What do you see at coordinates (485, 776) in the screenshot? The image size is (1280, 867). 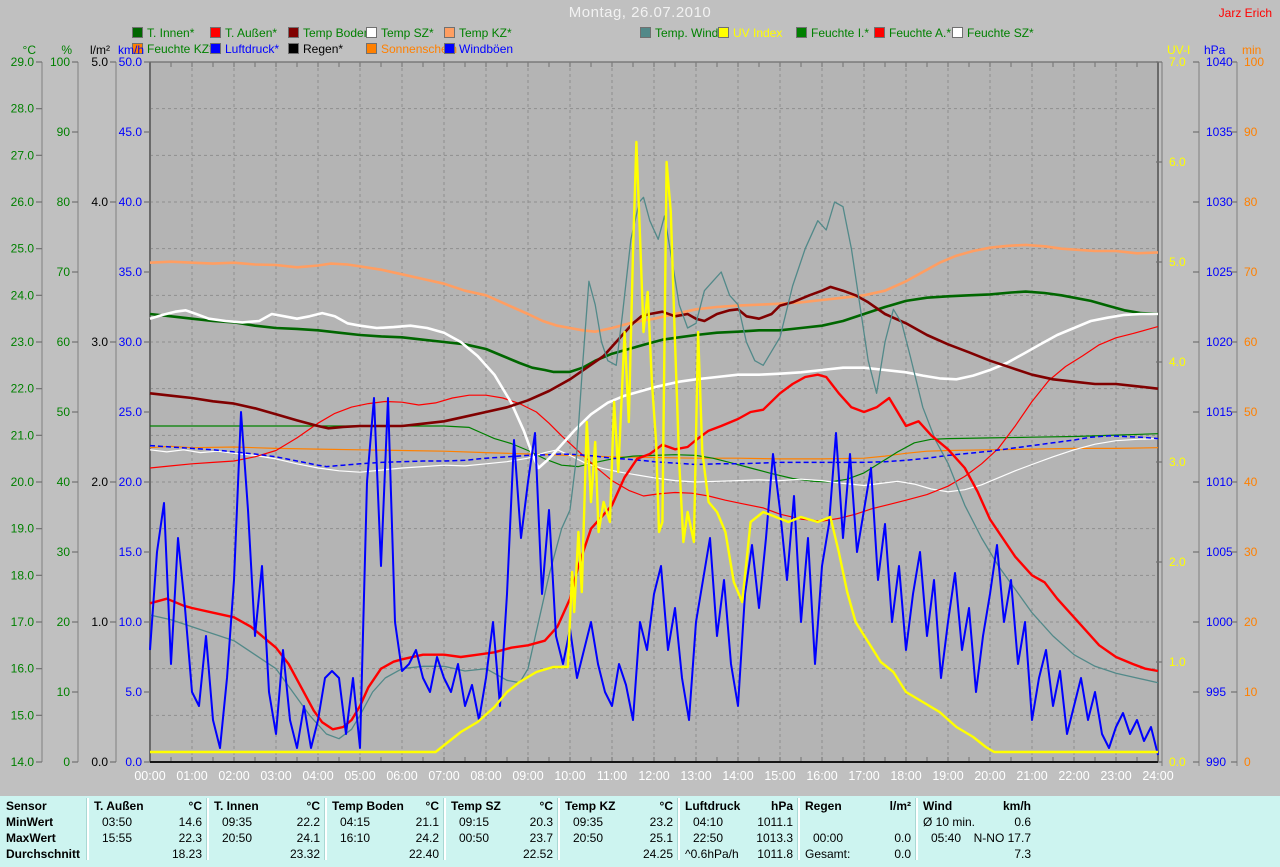 I see `x-axis-label: 08:00` at bounding box center [485, 776].